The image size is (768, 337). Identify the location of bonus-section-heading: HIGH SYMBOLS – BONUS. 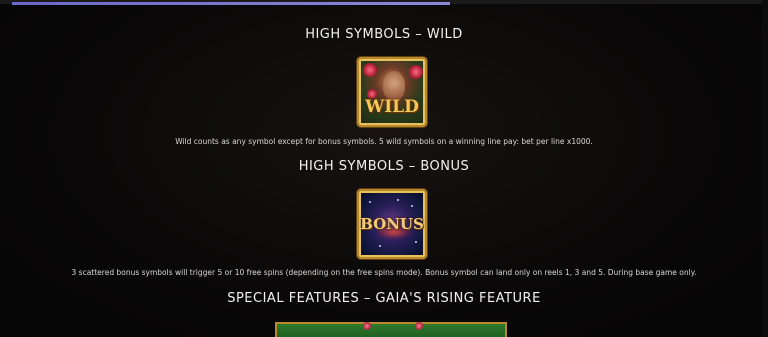
(384, 166).